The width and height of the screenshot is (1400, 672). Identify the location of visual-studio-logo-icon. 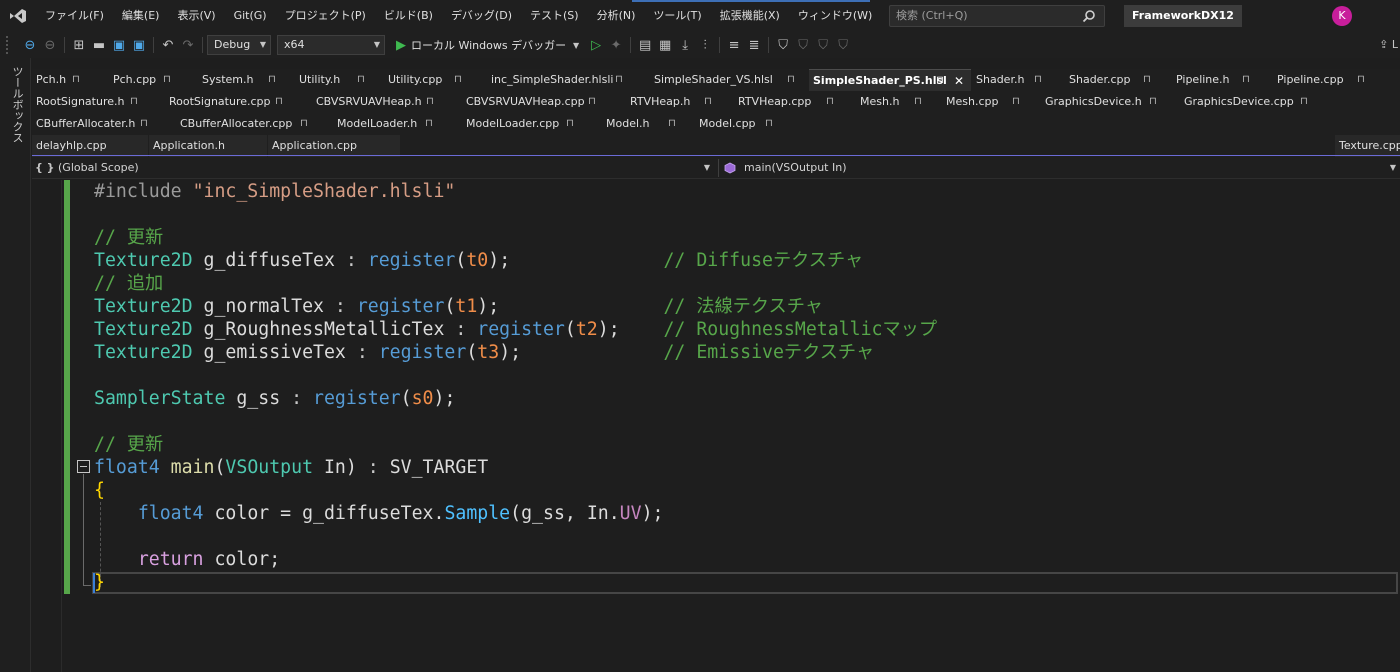
(18, 16).